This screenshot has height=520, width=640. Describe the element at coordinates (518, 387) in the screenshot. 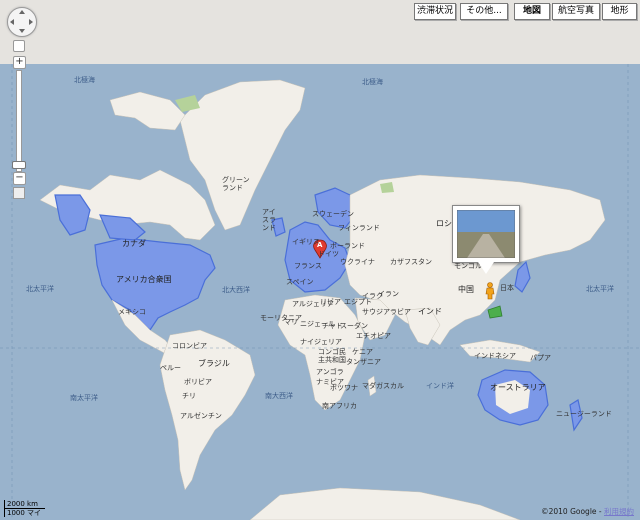

I see `label-australia: オーストラリア` at that location.